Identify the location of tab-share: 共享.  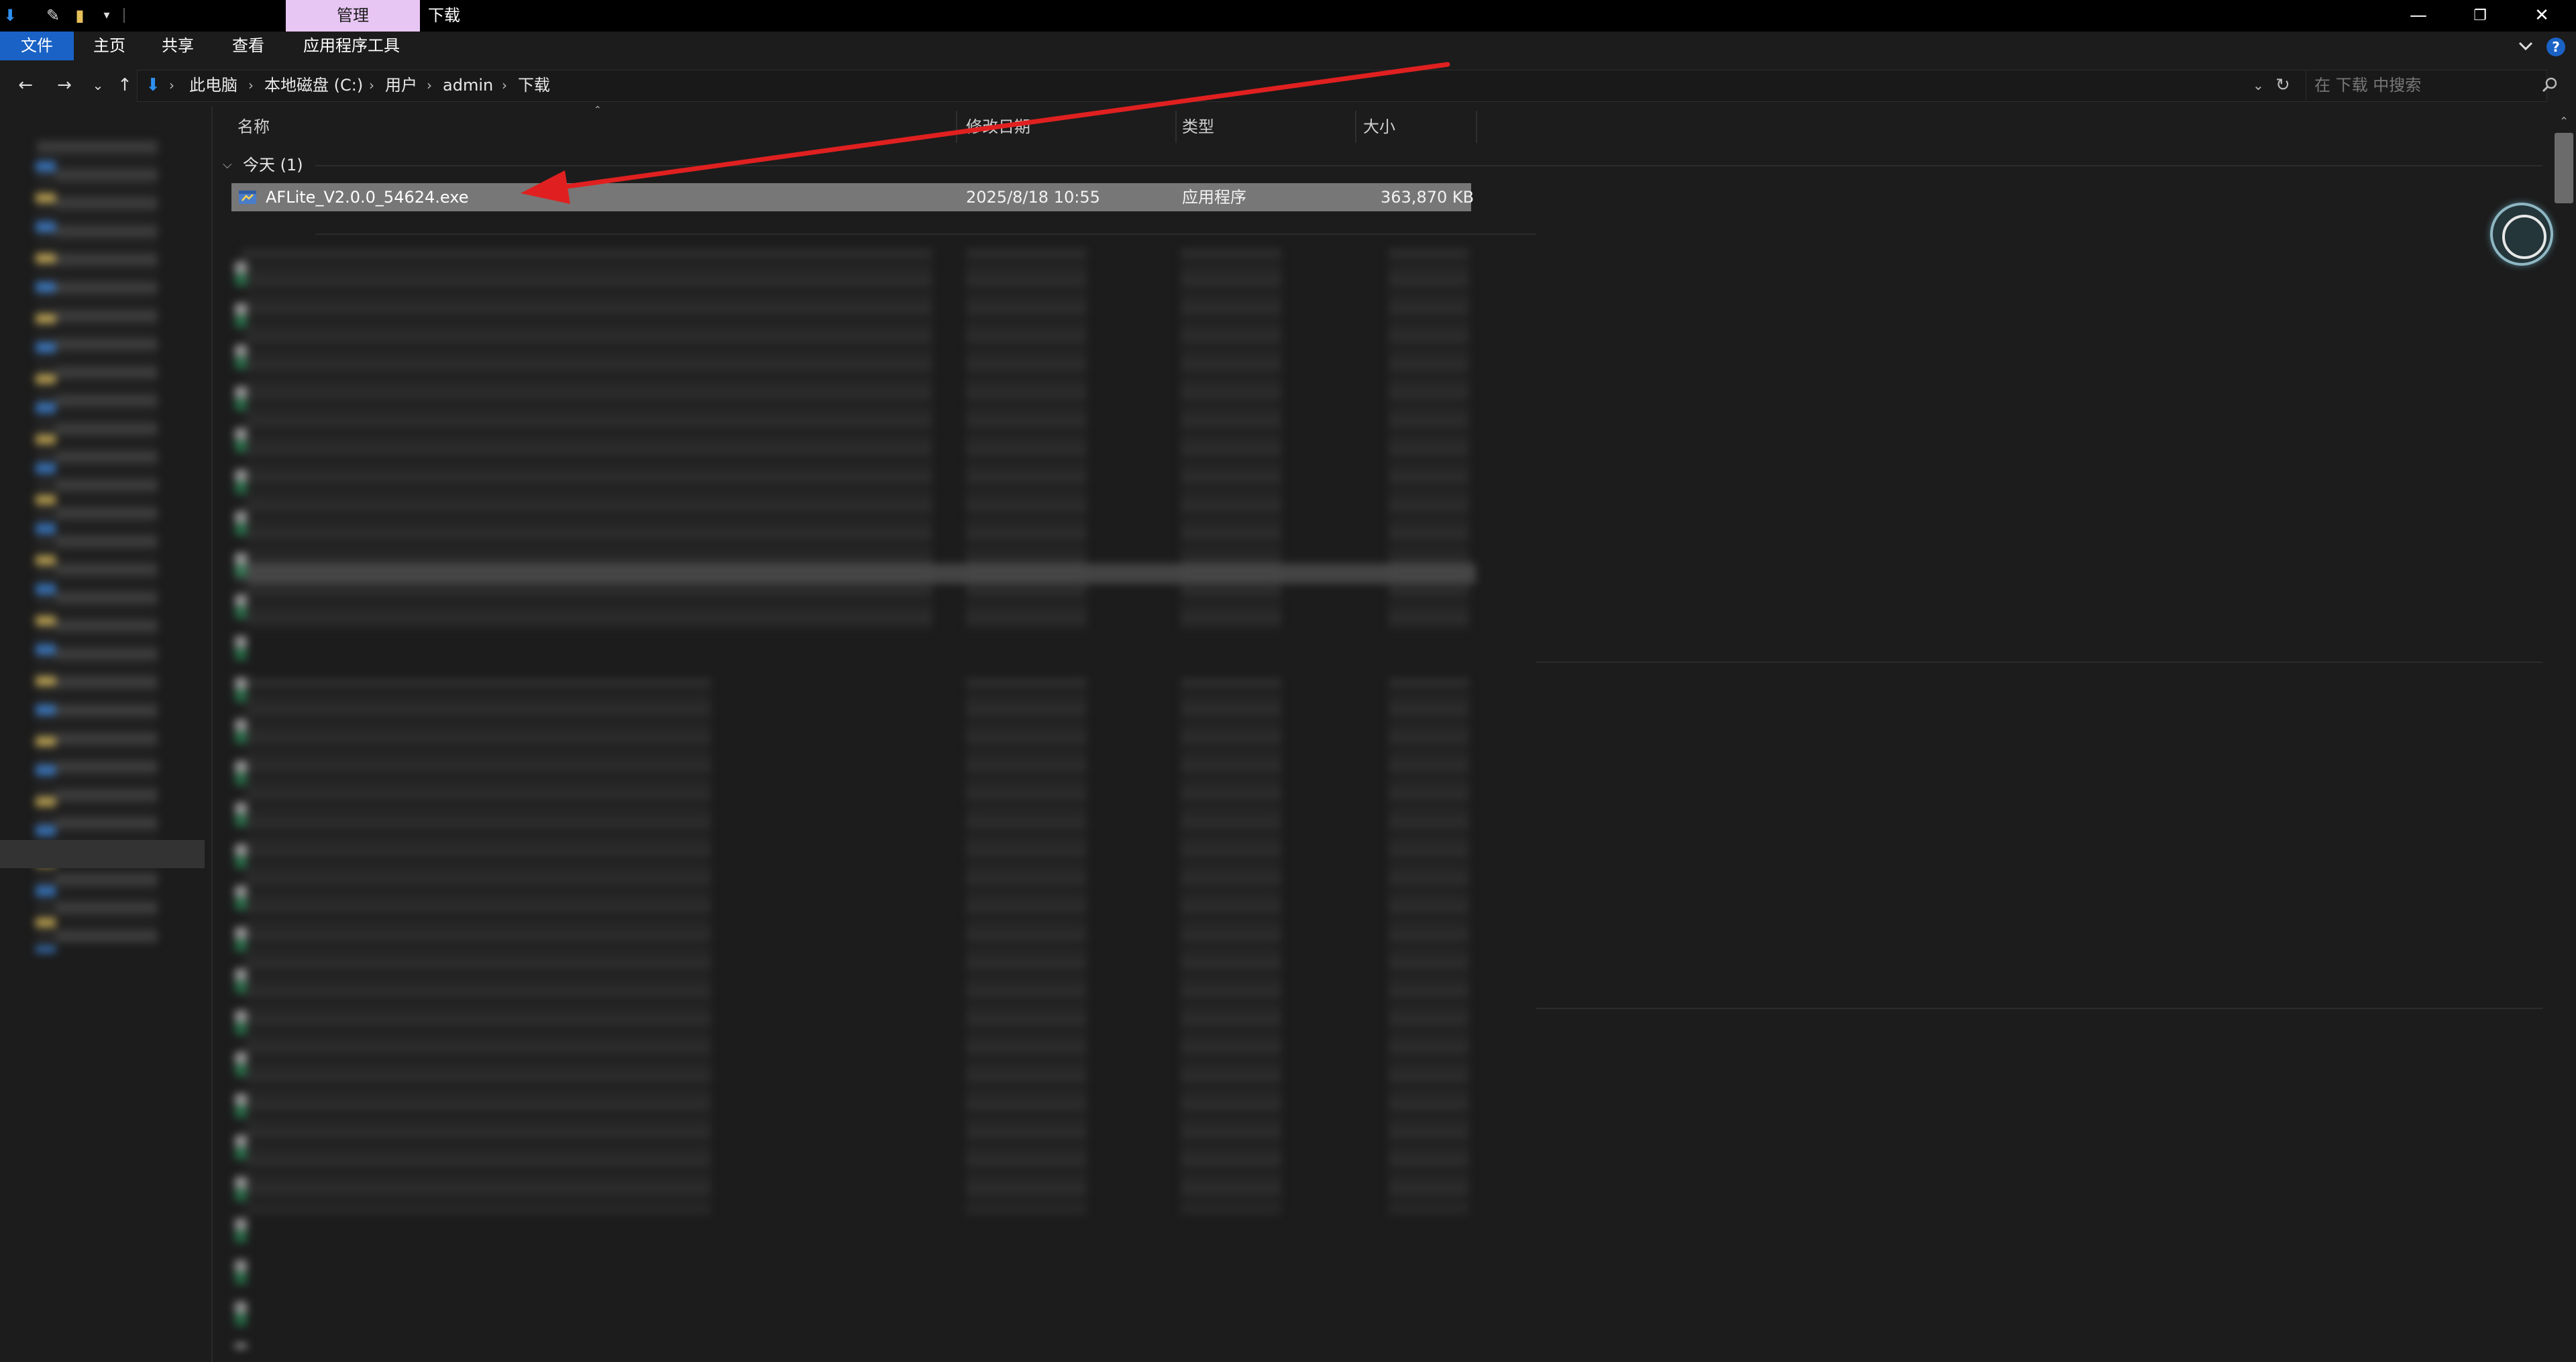
(178, 46).